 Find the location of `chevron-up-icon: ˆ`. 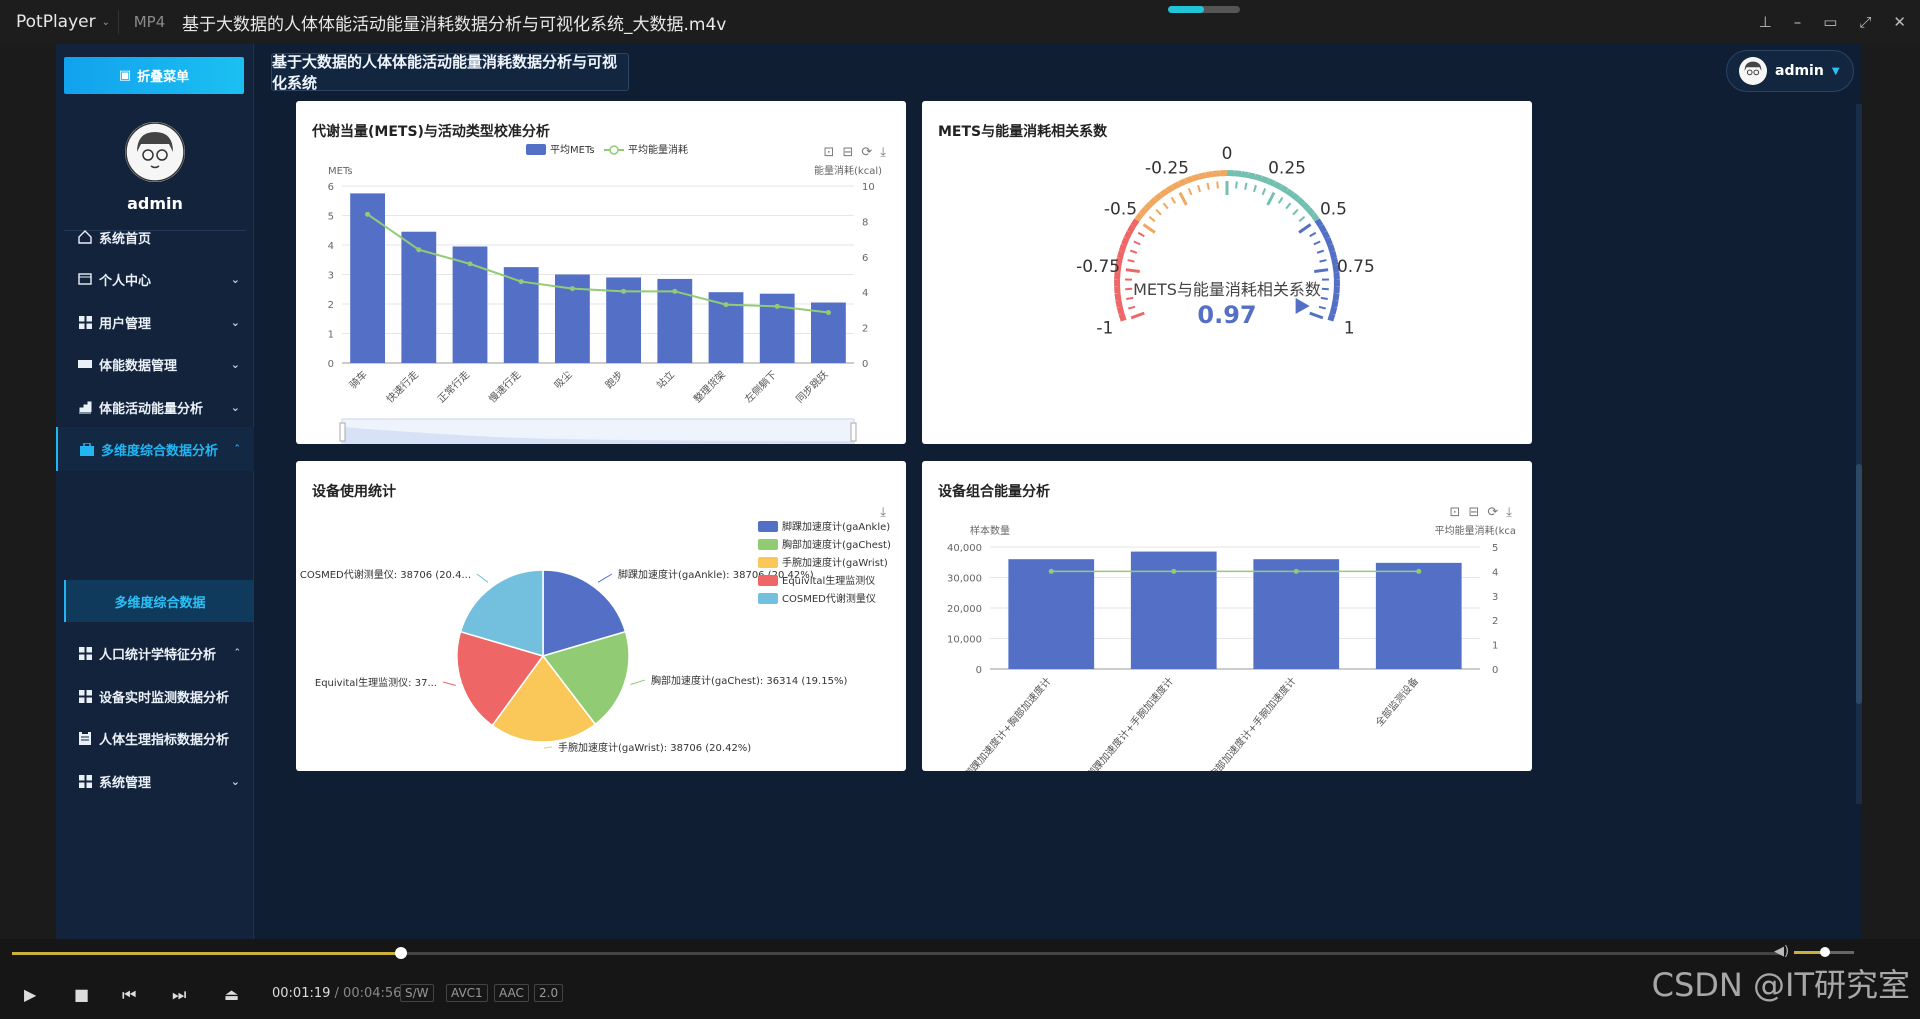

chevron-up-icon: ˆ is located at coordinates (237, 449).